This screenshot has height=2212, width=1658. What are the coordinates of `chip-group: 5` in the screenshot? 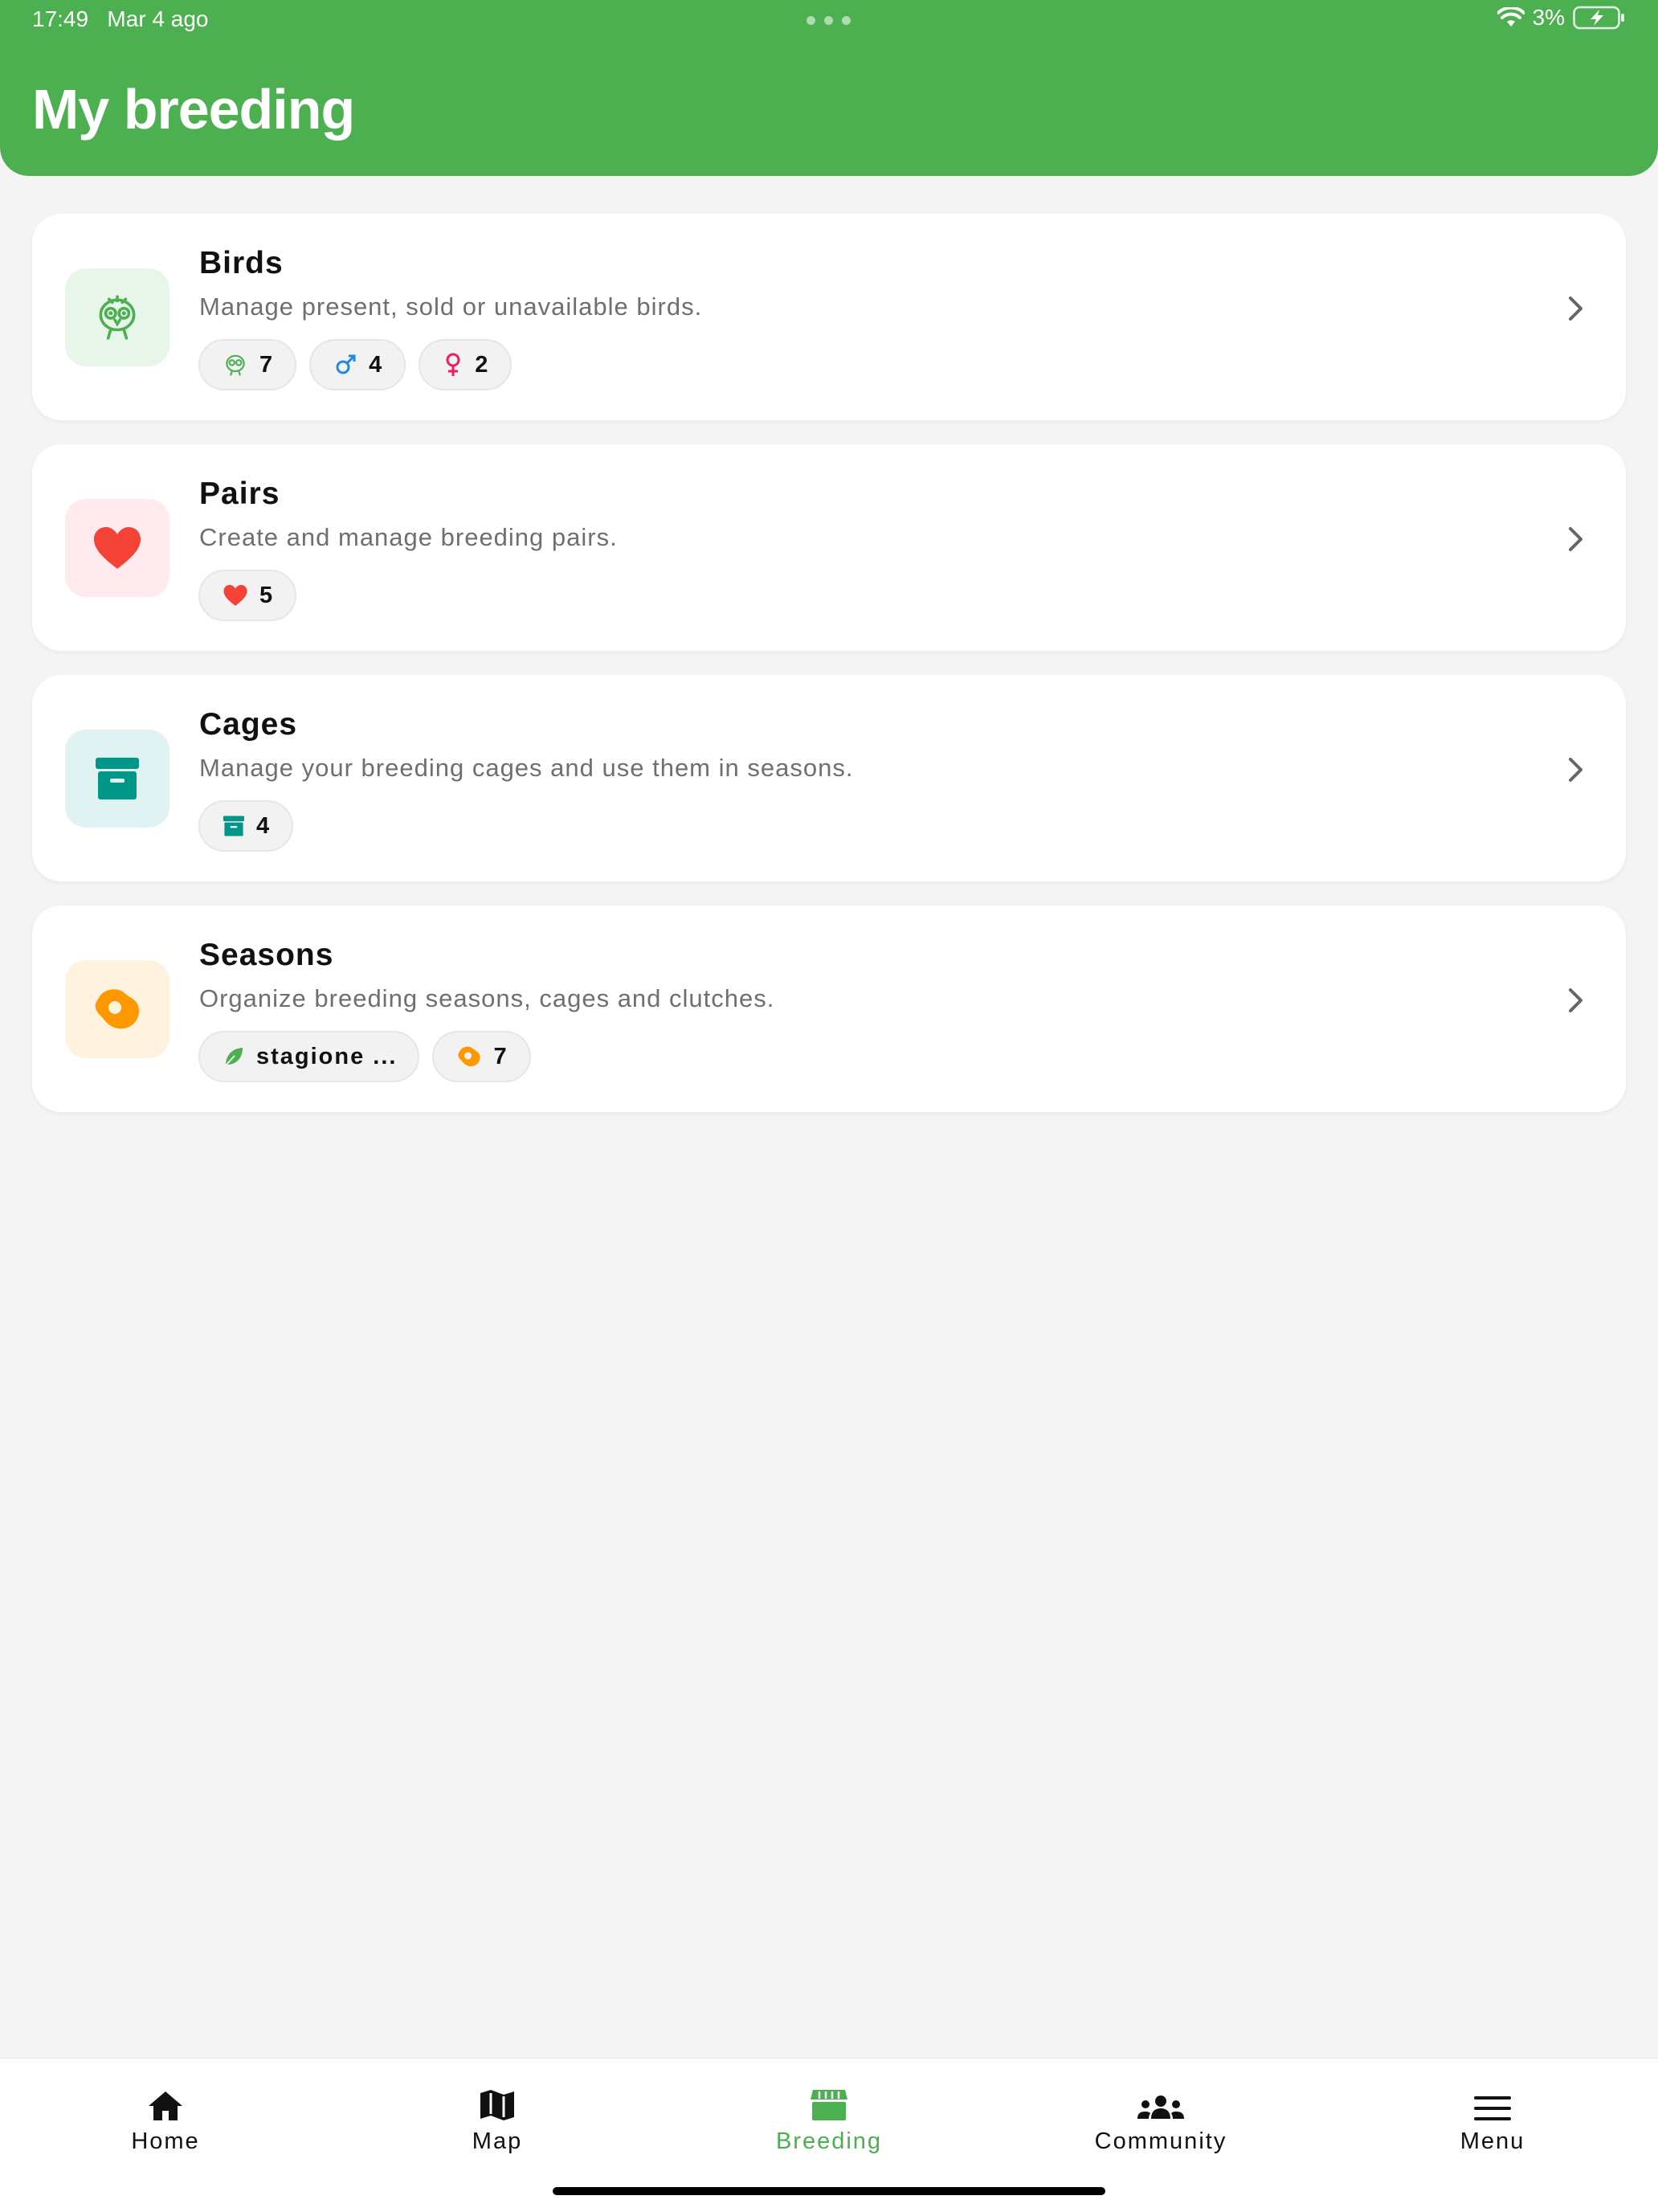 It's located at (247, 596).